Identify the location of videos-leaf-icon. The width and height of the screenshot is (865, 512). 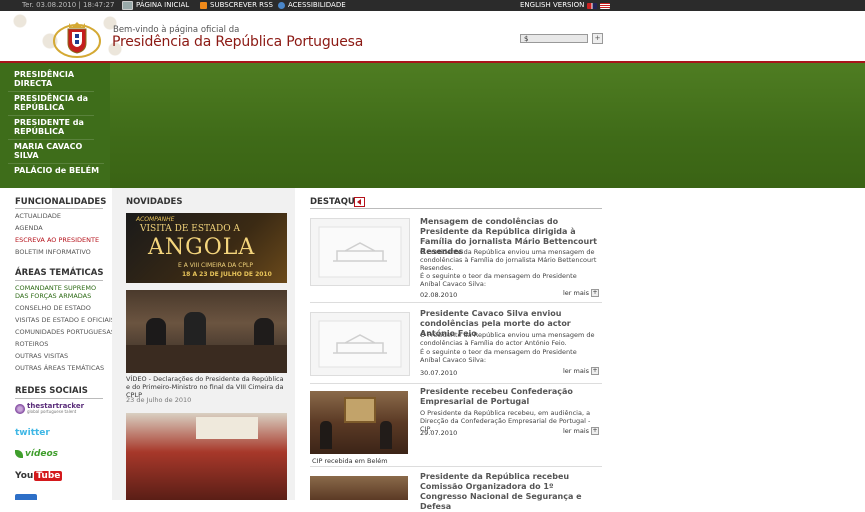
(19, 454).